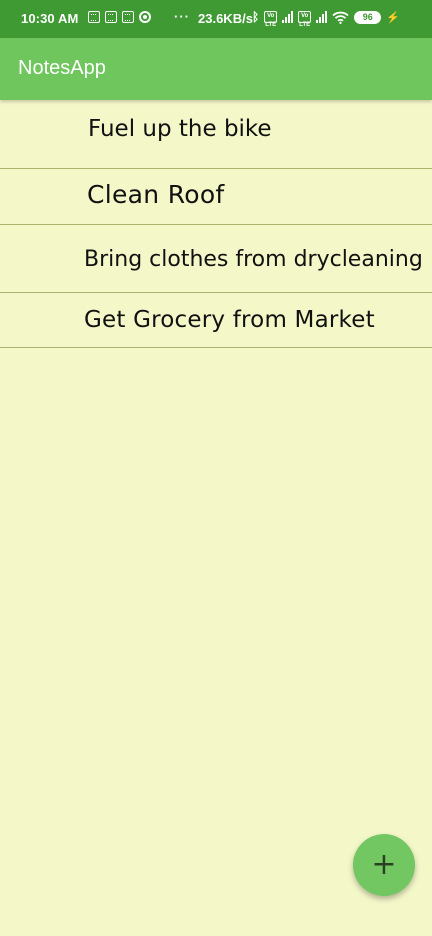  I want to click on note-text: Fuel up the bike, so click(180, 129).